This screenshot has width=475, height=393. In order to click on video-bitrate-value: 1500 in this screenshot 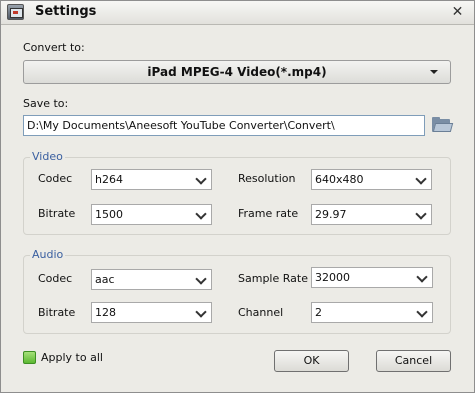, I will do `click(109, 214)`.